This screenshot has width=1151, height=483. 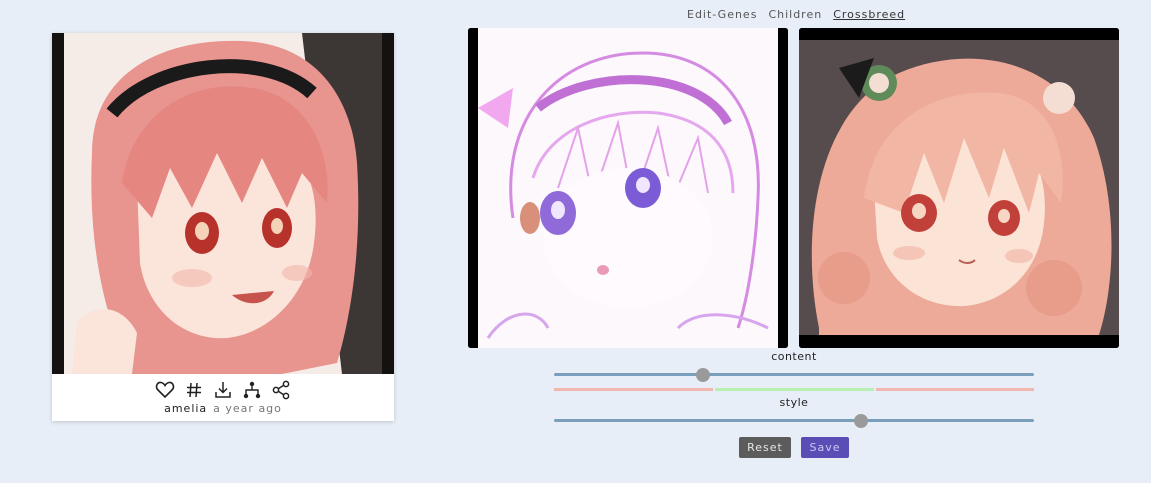 I want to click on style-slider-track, so click(x=794, y=420).